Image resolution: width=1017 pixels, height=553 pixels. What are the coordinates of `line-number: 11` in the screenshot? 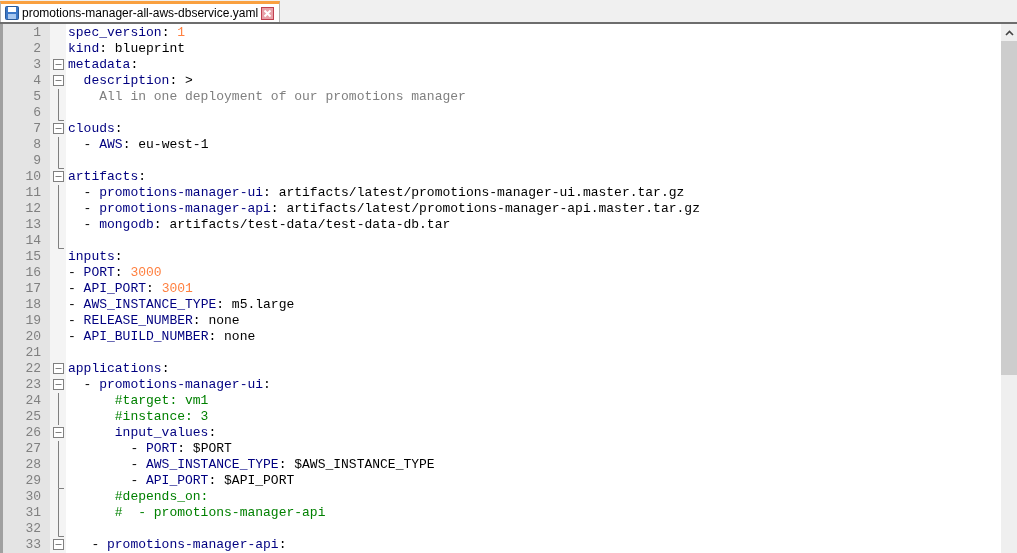 It's located at (33, 193).